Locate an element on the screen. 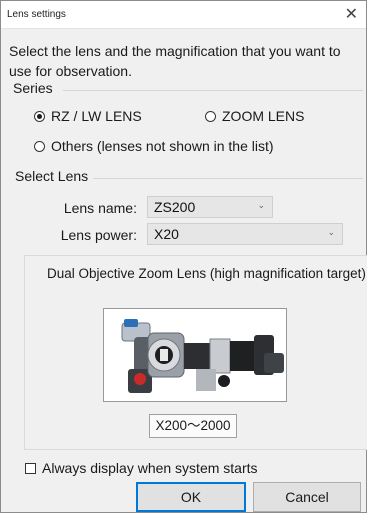  close-icon: ✕ is located at coordinates (351, 14).